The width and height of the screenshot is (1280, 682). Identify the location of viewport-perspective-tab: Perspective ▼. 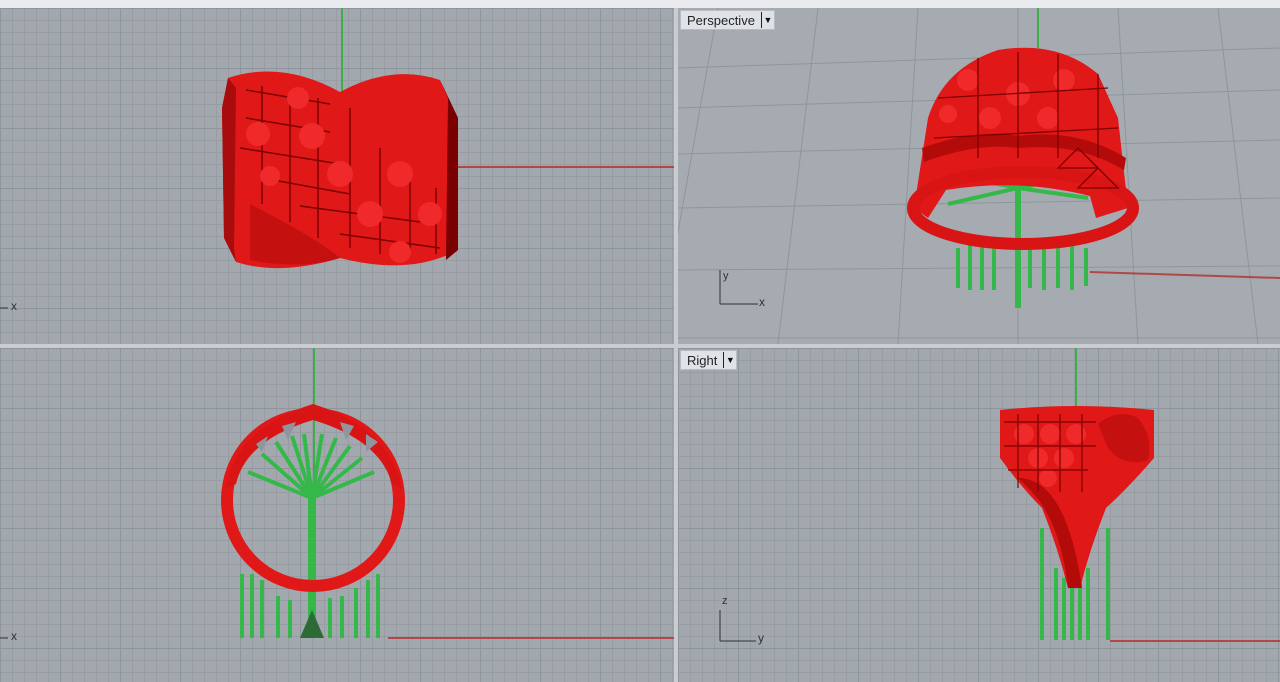
(727, 20).